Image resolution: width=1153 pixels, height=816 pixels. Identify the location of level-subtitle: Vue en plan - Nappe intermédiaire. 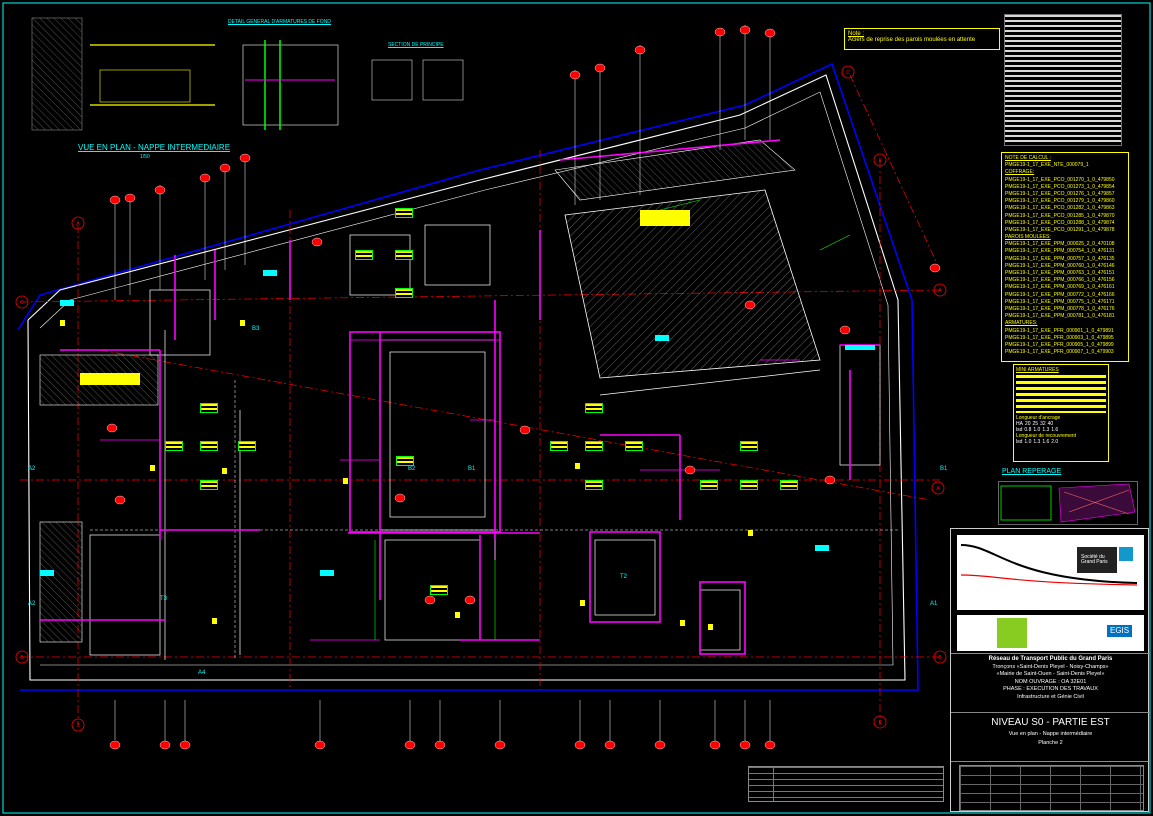
(1050, 734).